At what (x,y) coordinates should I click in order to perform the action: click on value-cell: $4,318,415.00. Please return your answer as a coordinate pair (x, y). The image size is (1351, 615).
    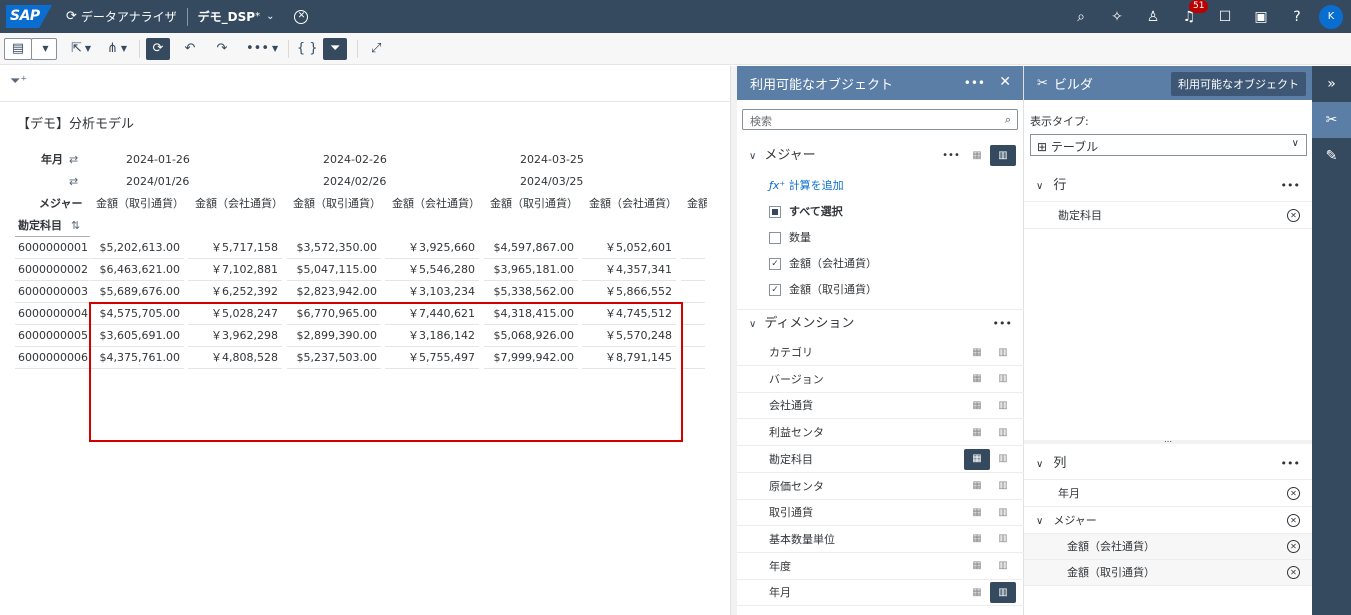
    Looking at the image, I should click on (531, 314).